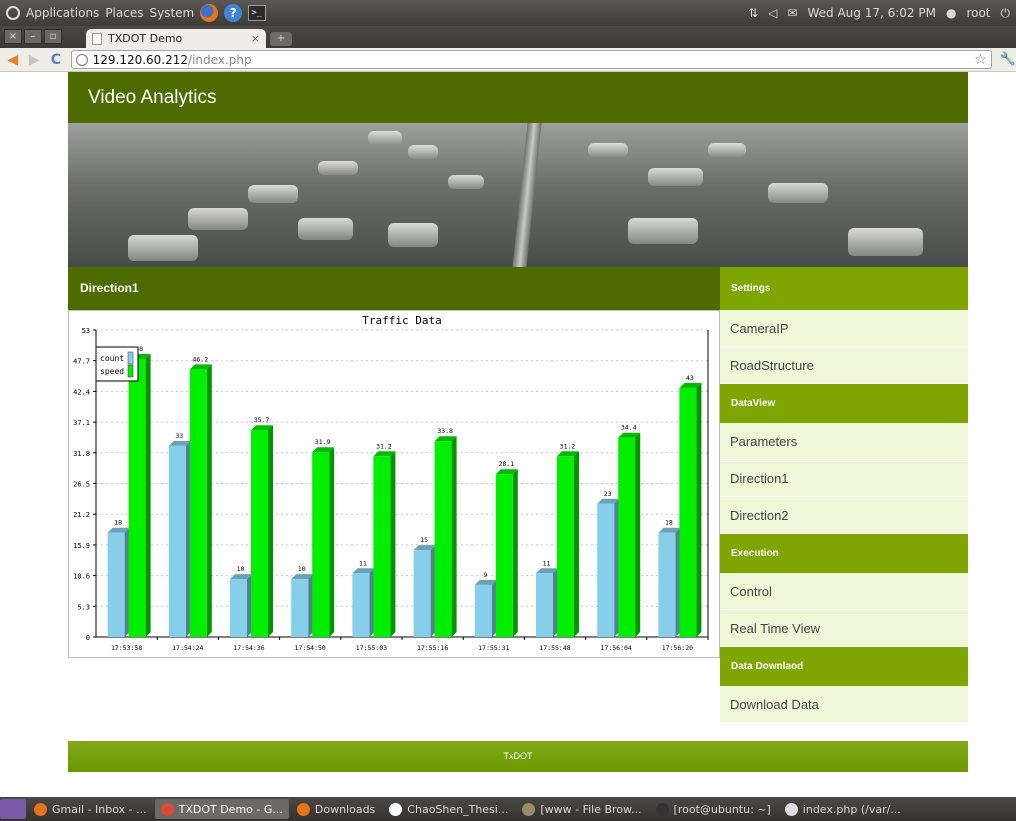 This screenshot has height=821, width=1016. What do you see at coordinates (345, 809) in the screenshot?
I see `taskbar-item-label: Downloads` at bounding box center [345, 809].